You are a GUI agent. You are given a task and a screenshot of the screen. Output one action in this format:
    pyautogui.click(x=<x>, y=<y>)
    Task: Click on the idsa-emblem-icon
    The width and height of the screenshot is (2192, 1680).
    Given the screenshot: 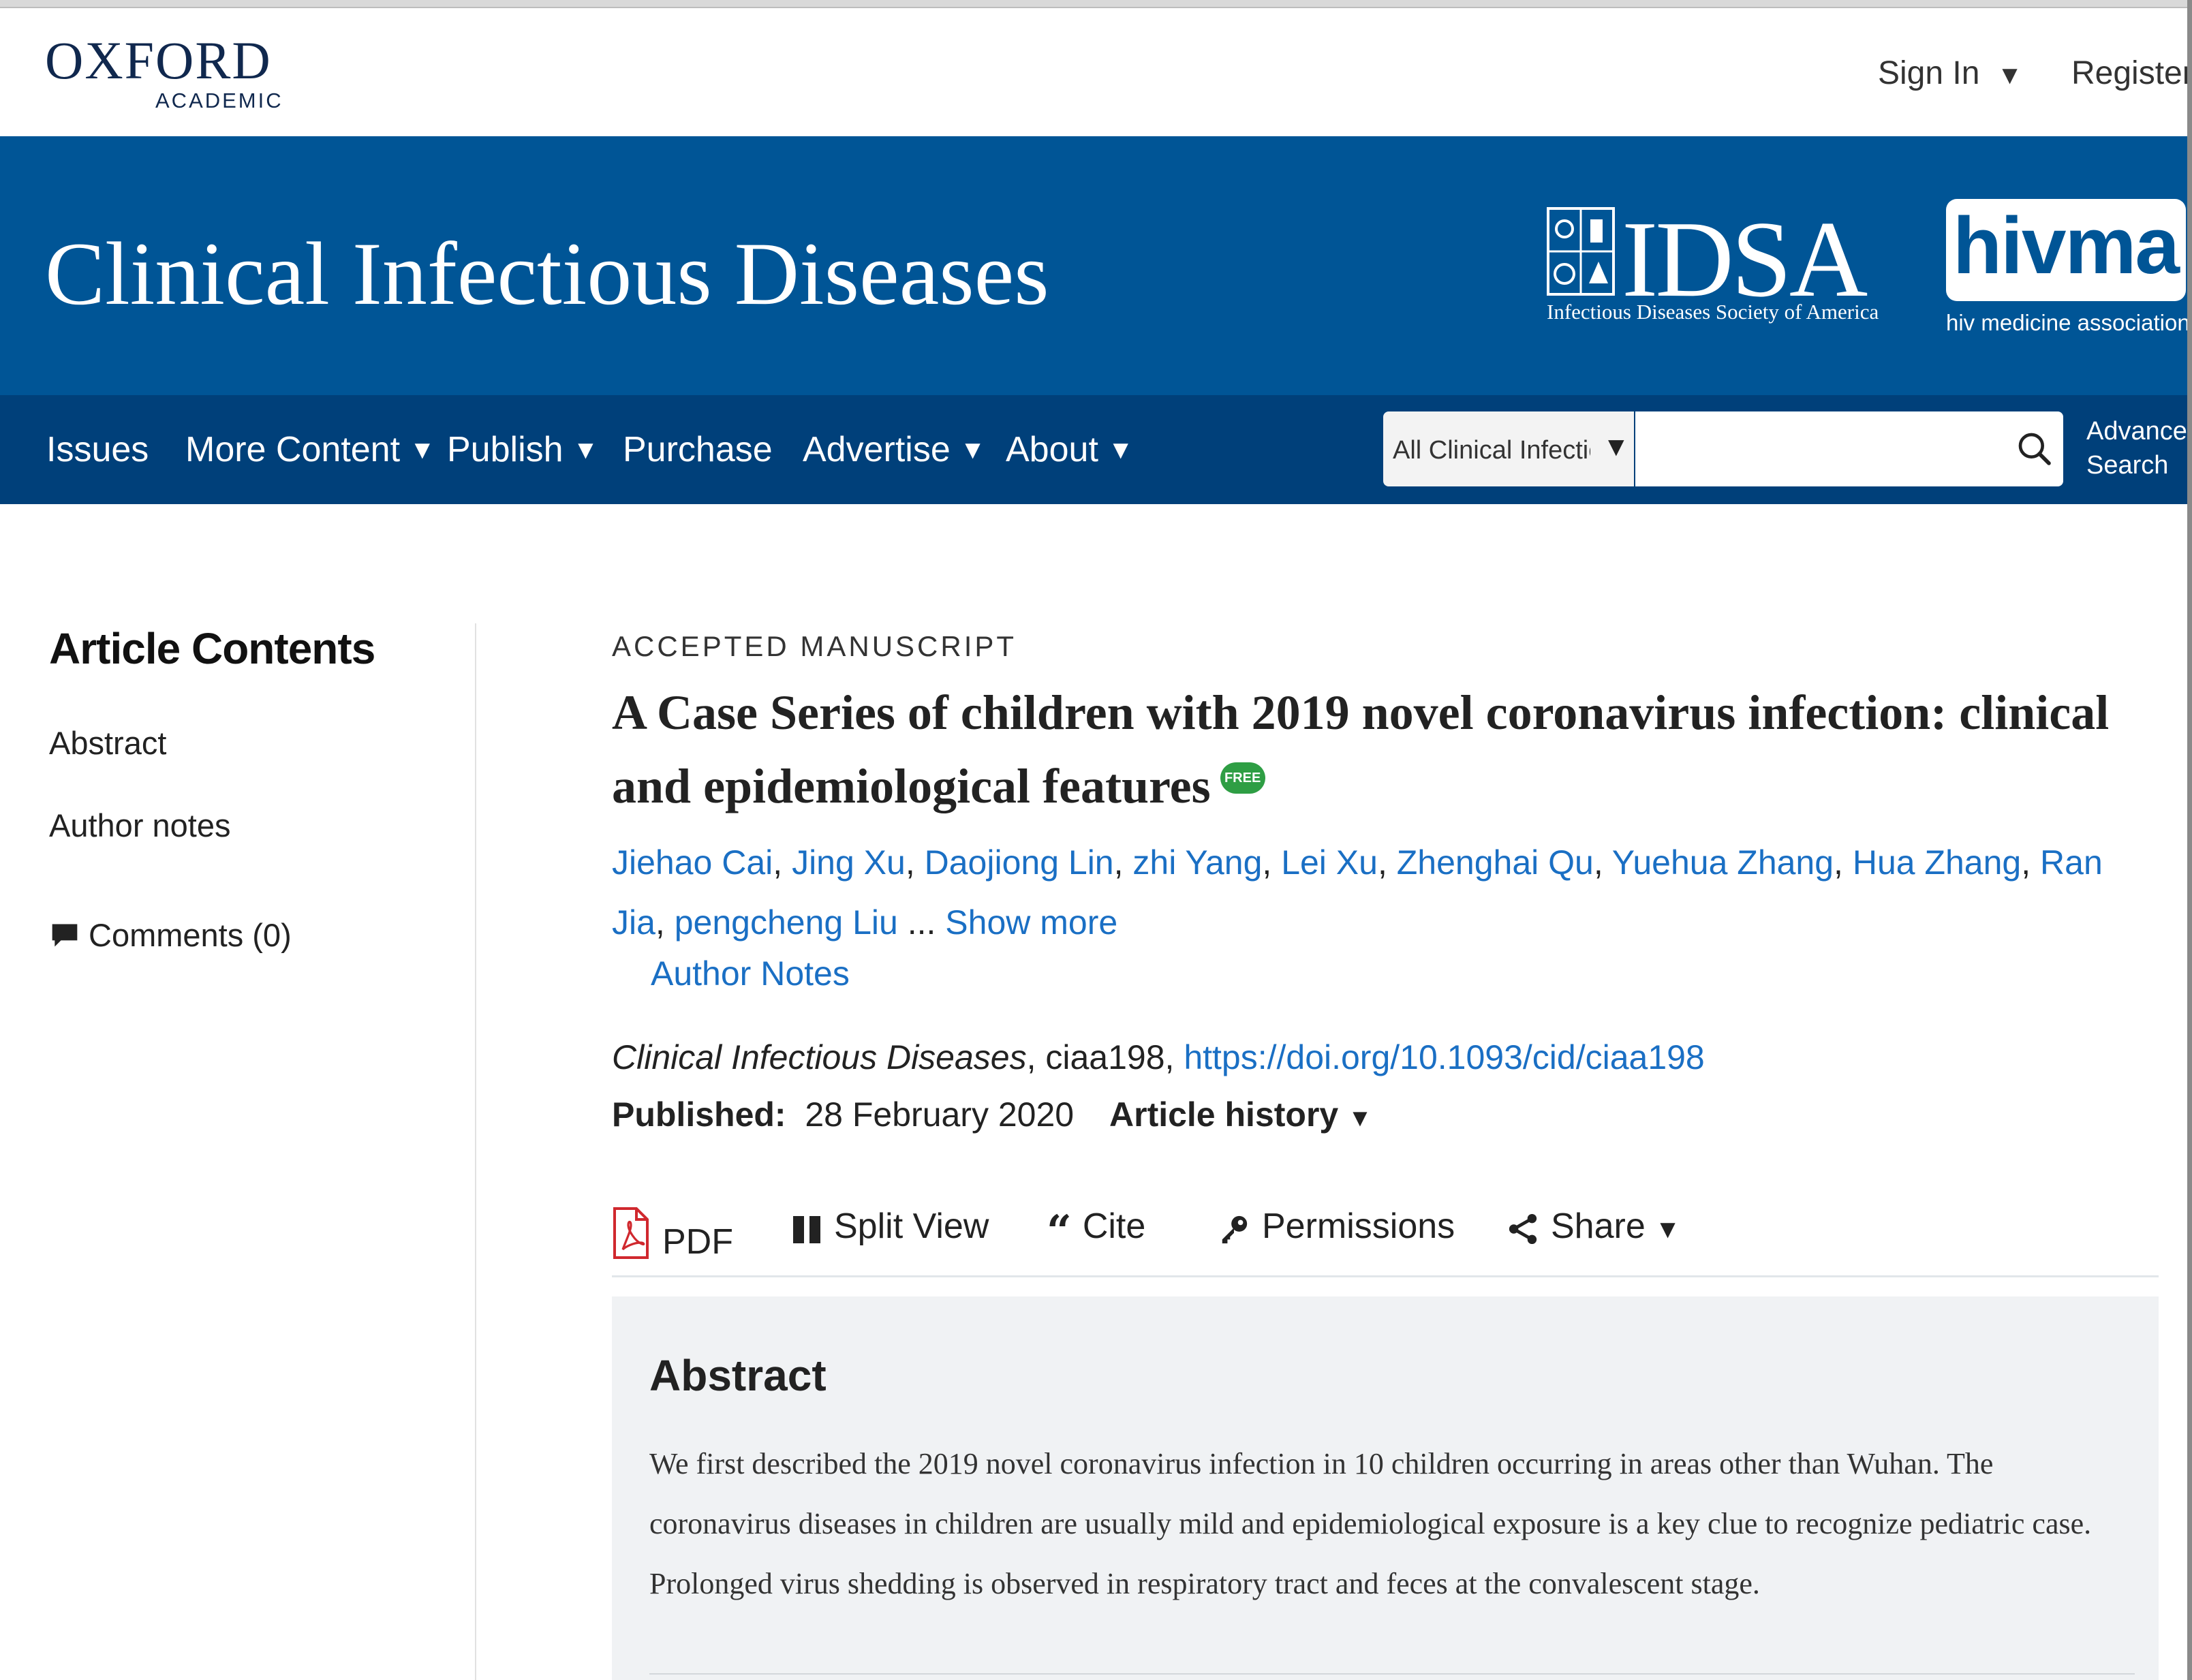 What is the action you would take?
    pyautogui.click(x=1581, y=251)
    